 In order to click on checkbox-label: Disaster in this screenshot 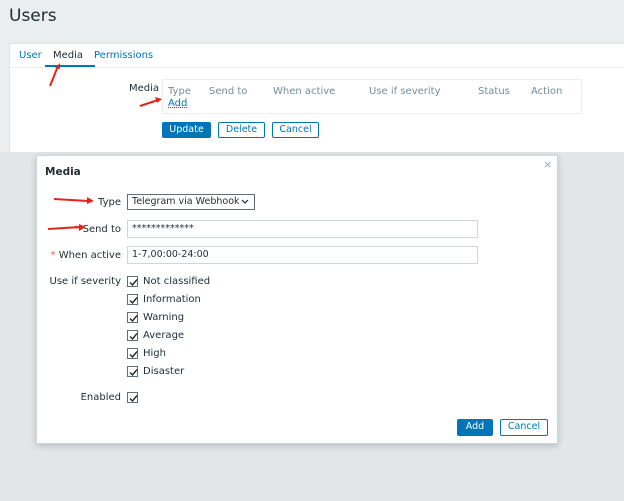, I will do `click(164, 371)`.